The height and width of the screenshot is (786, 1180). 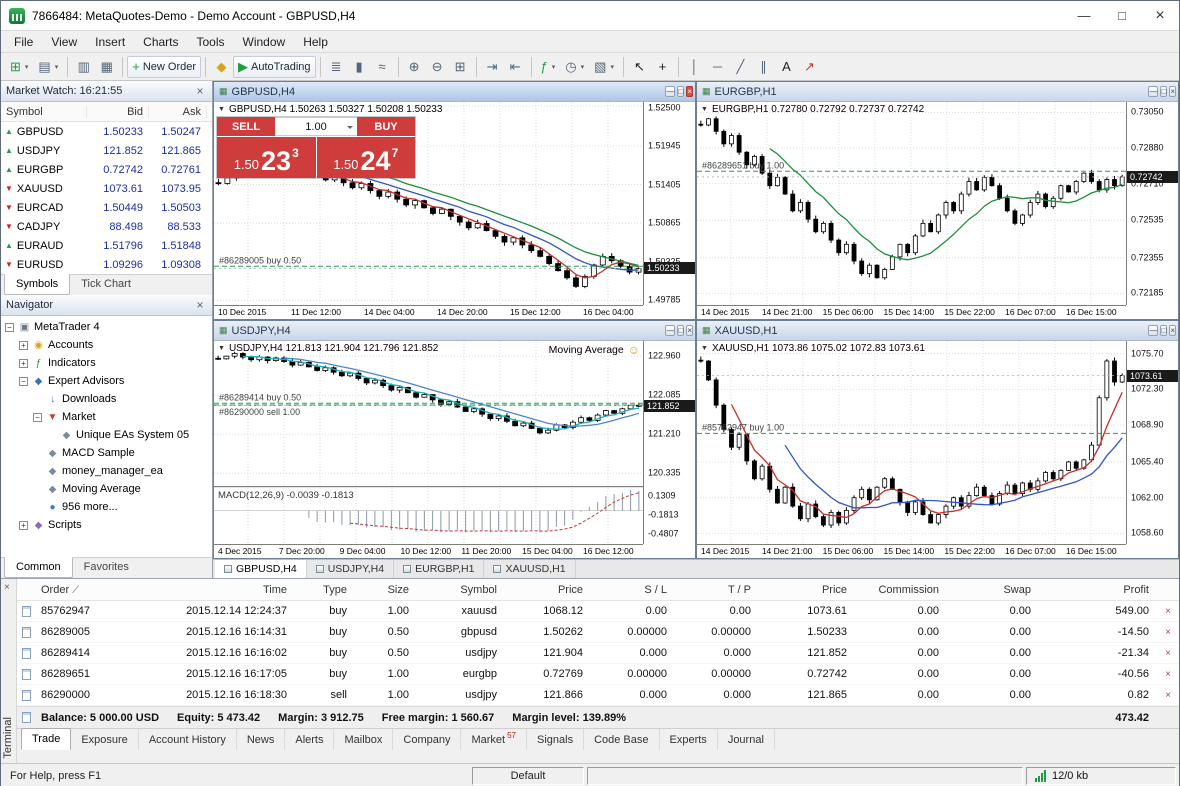 I want to click on chart-tab-usdjpy-h4: USDJPY,H4, so click(x=351, y=569).